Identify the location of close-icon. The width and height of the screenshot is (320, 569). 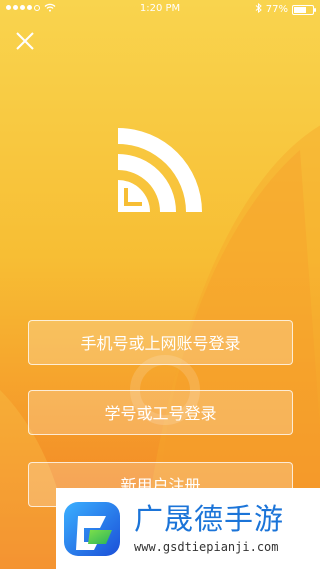
(25, 41).